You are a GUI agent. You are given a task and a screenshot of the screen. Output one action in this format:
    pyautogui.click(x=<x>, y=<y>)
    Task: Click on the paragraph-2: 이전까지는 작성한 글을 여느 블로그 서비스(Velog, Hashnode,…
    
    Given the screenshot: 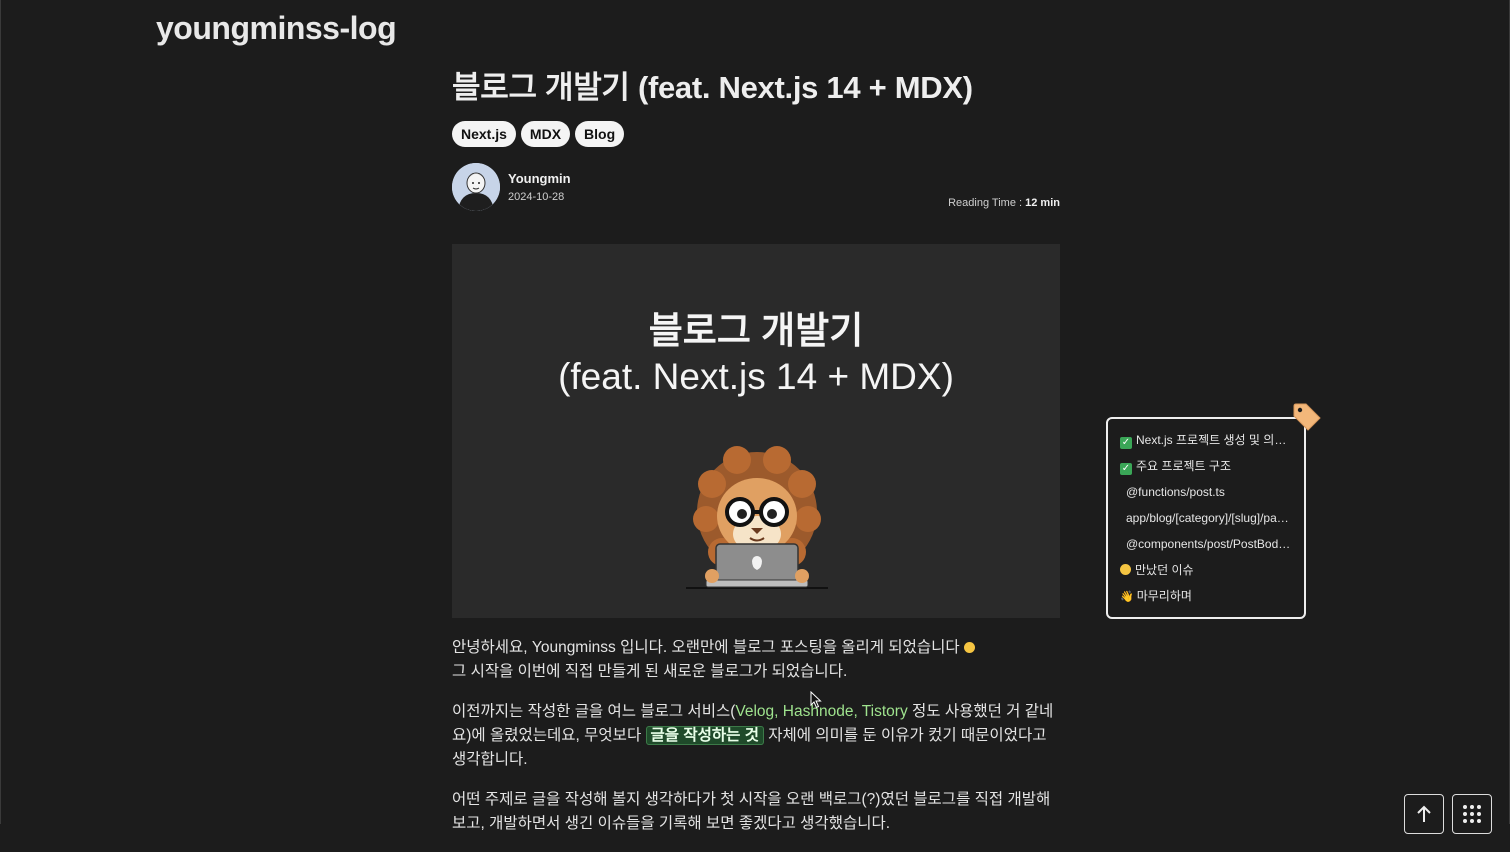 What is the action you would take?
    pyautogui.click(x=756, y=736)
    